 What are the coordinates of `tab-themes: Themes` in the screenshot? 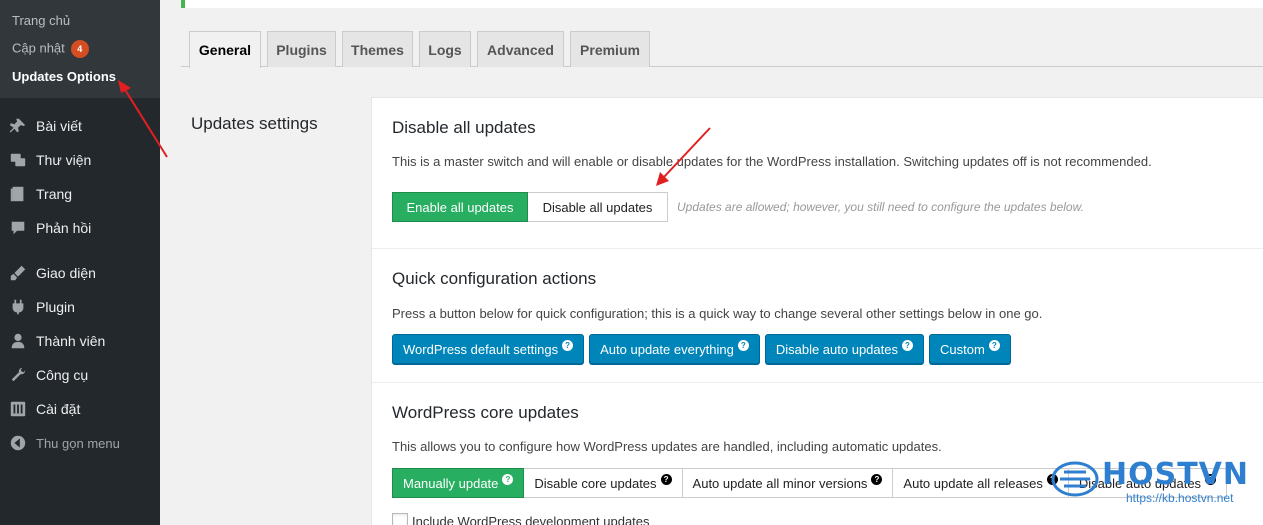 It's located at (377, 49).